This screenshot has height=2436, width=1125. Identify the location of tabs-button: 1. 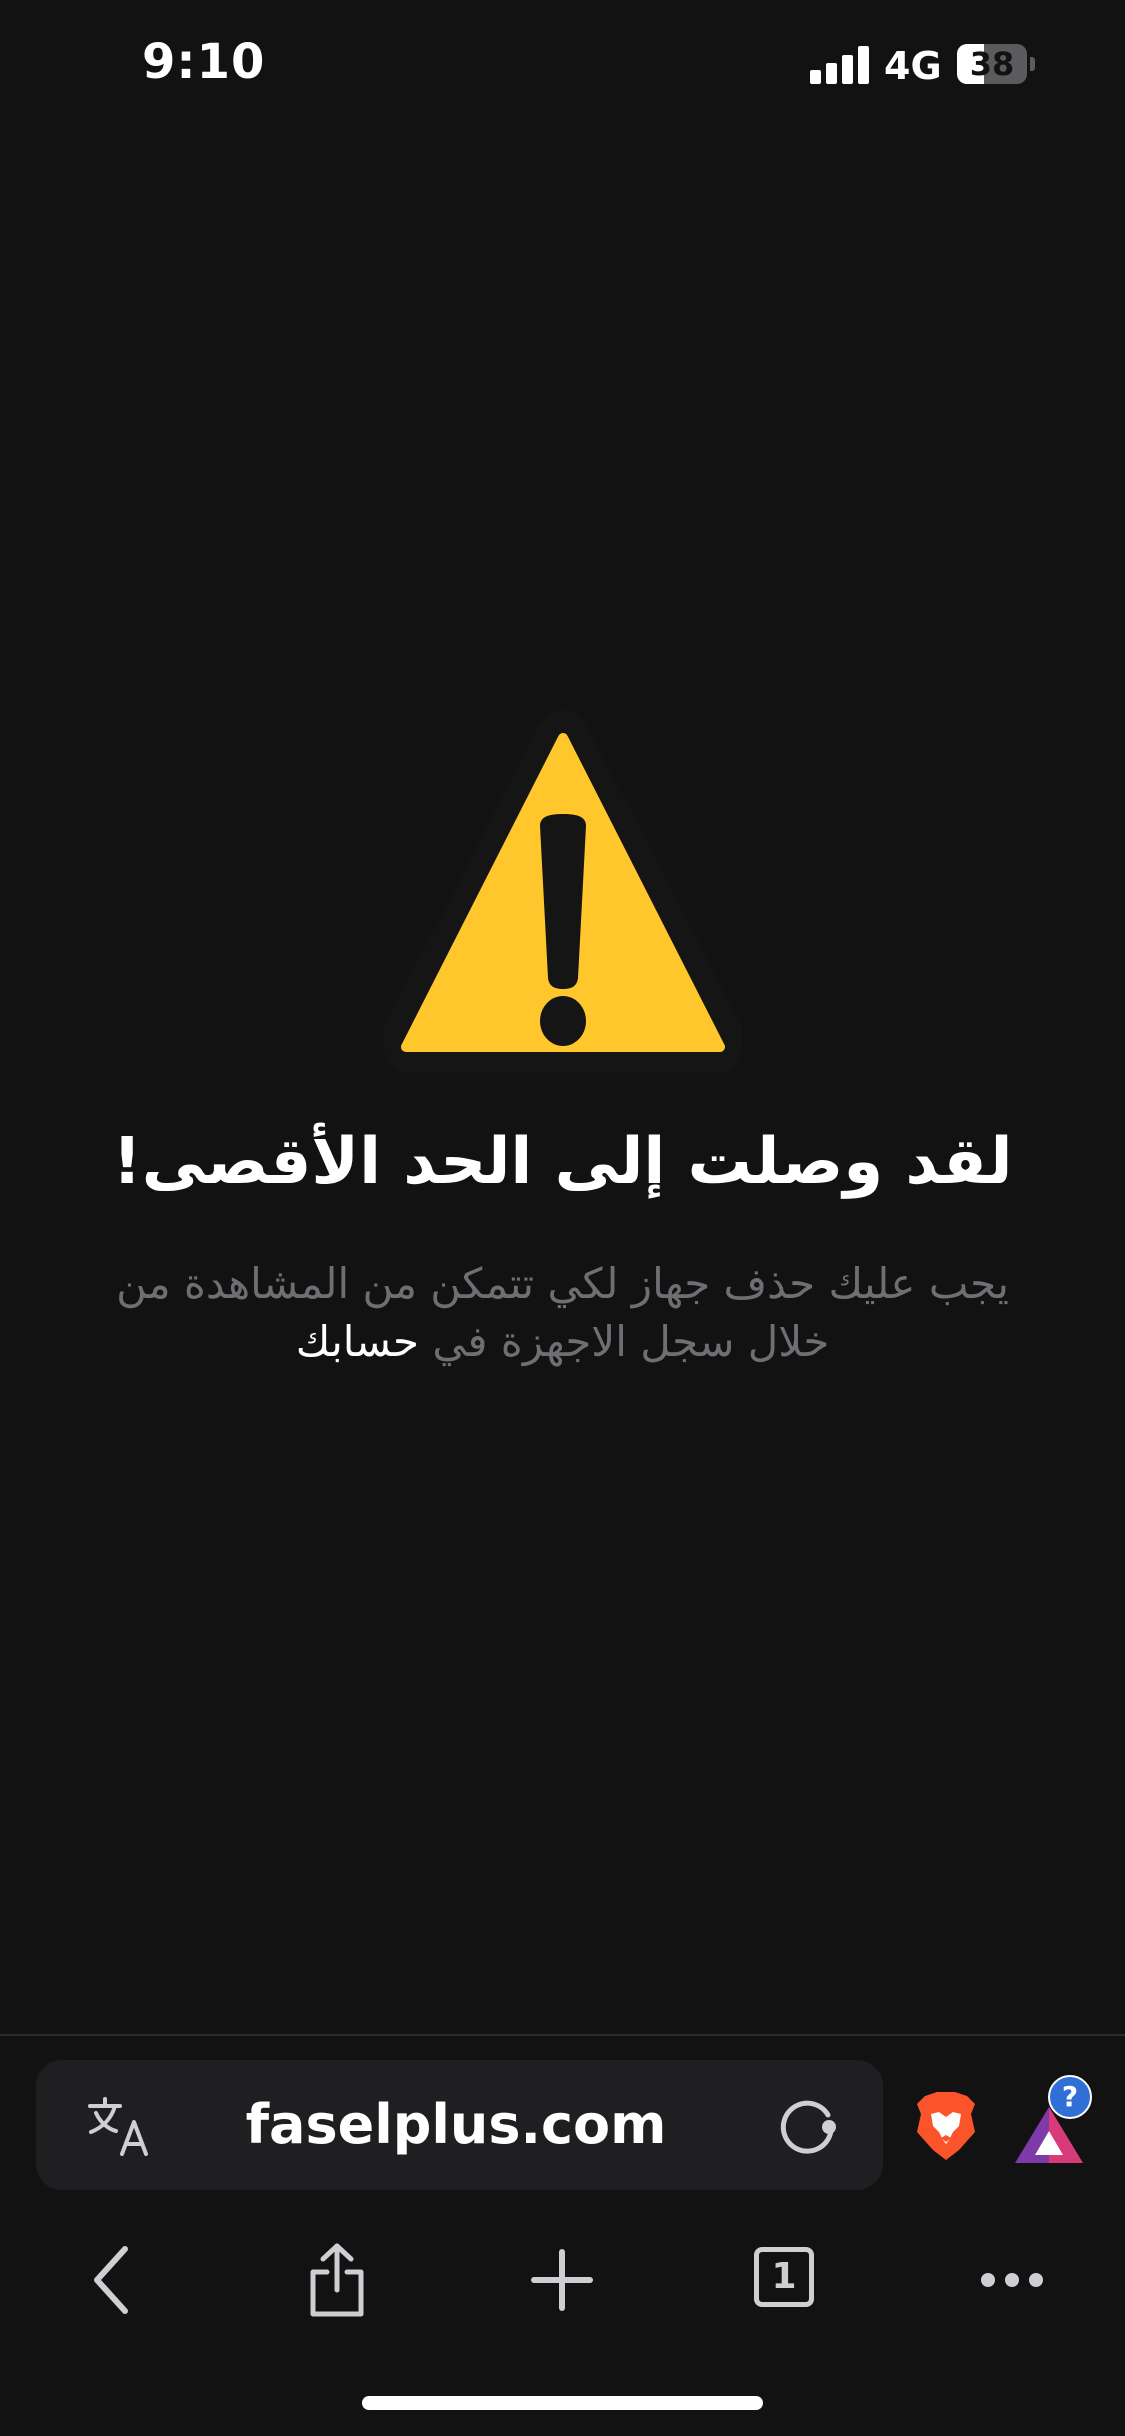
(787, 2280).